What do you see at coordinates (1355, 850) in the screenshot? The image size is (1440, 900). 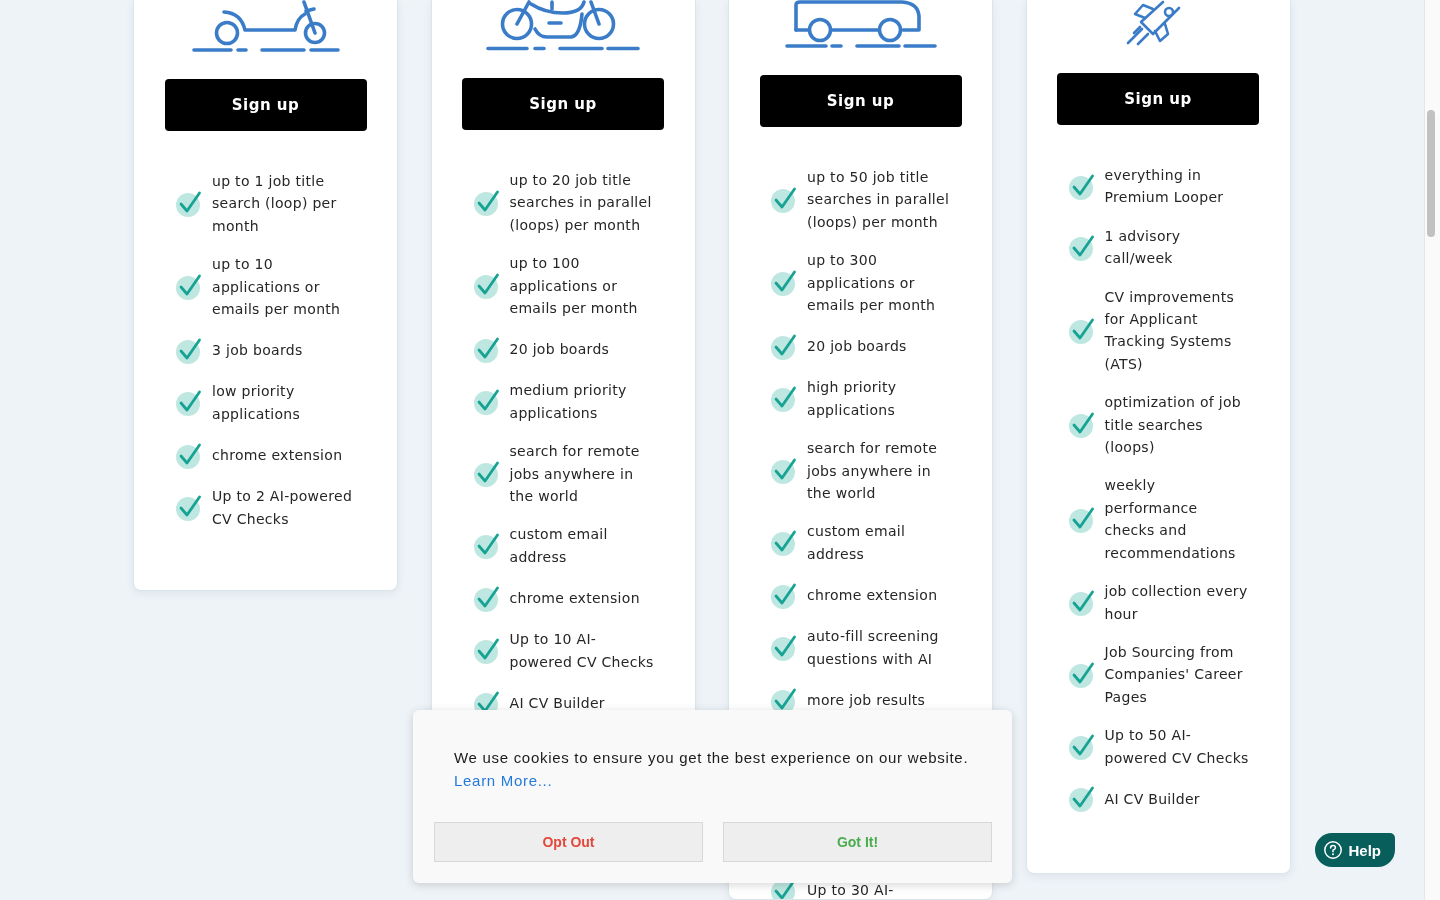 I see `help-button: Help` at bounding box center [1355, 850].